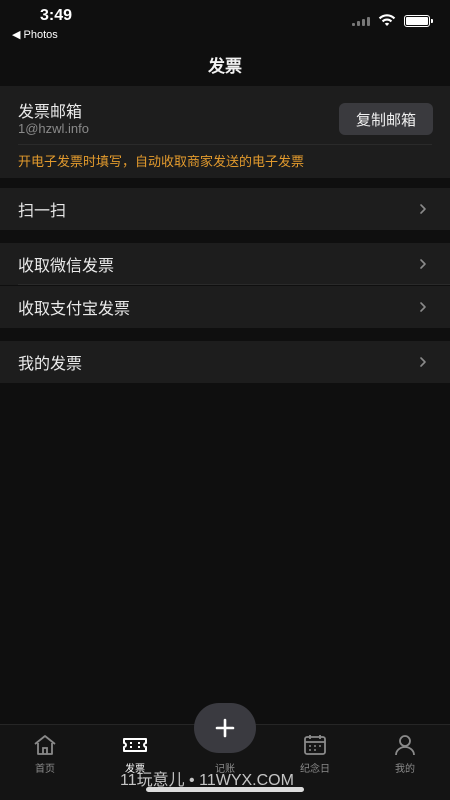 Image resolution: width=450 pixels, height=800 pixels. Describe the element at coordinates (225, 22) in the screenshot. I see `status-bar: 3:49 ◀ Photos` at that location.